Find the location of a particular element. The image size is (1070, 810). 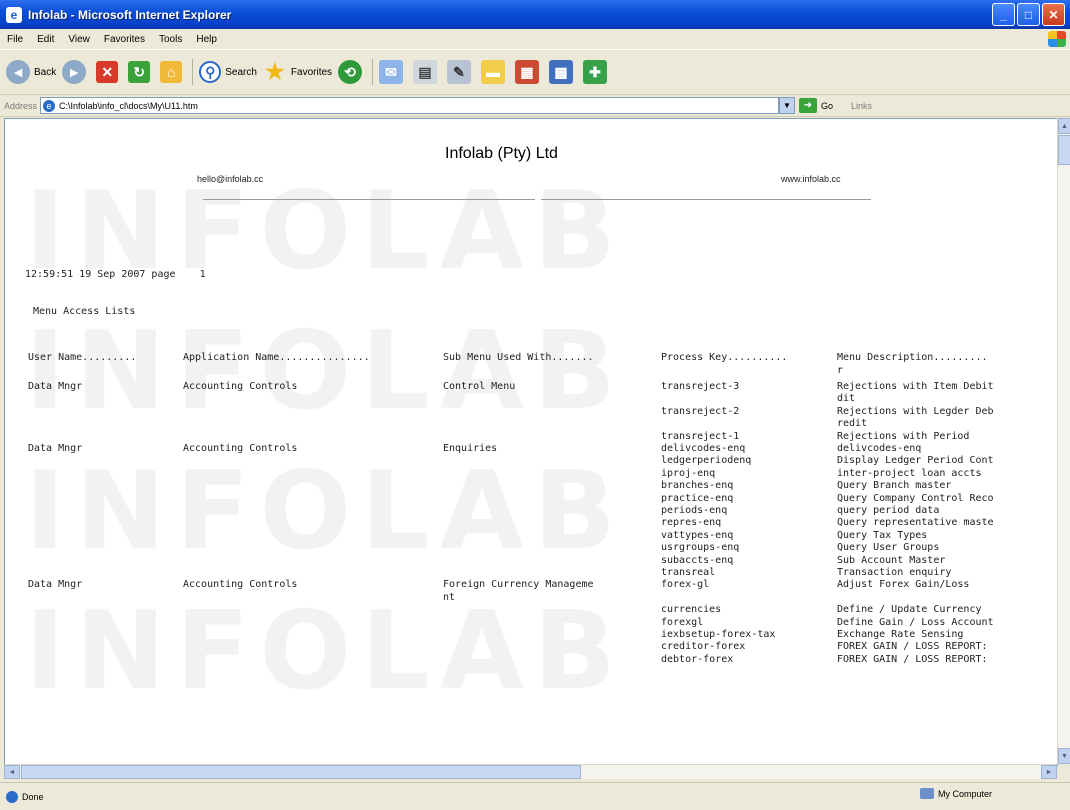

research-button: ▦ is located at coordinates (529, 72).